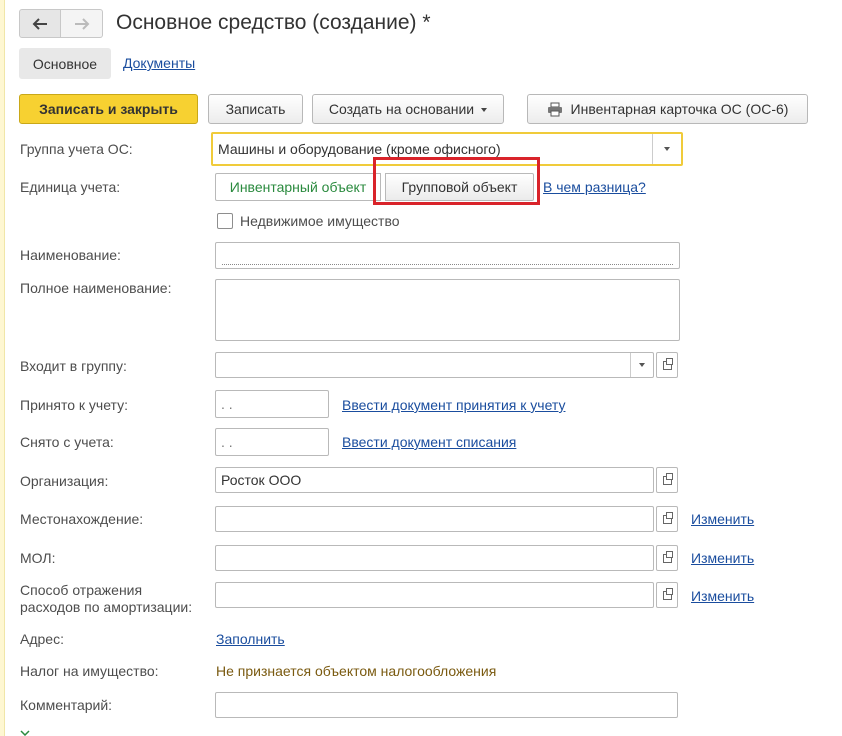 The image size is (842, 736). I want to click on real-estate-label: Недвижимое имущество, so click(320, 221).